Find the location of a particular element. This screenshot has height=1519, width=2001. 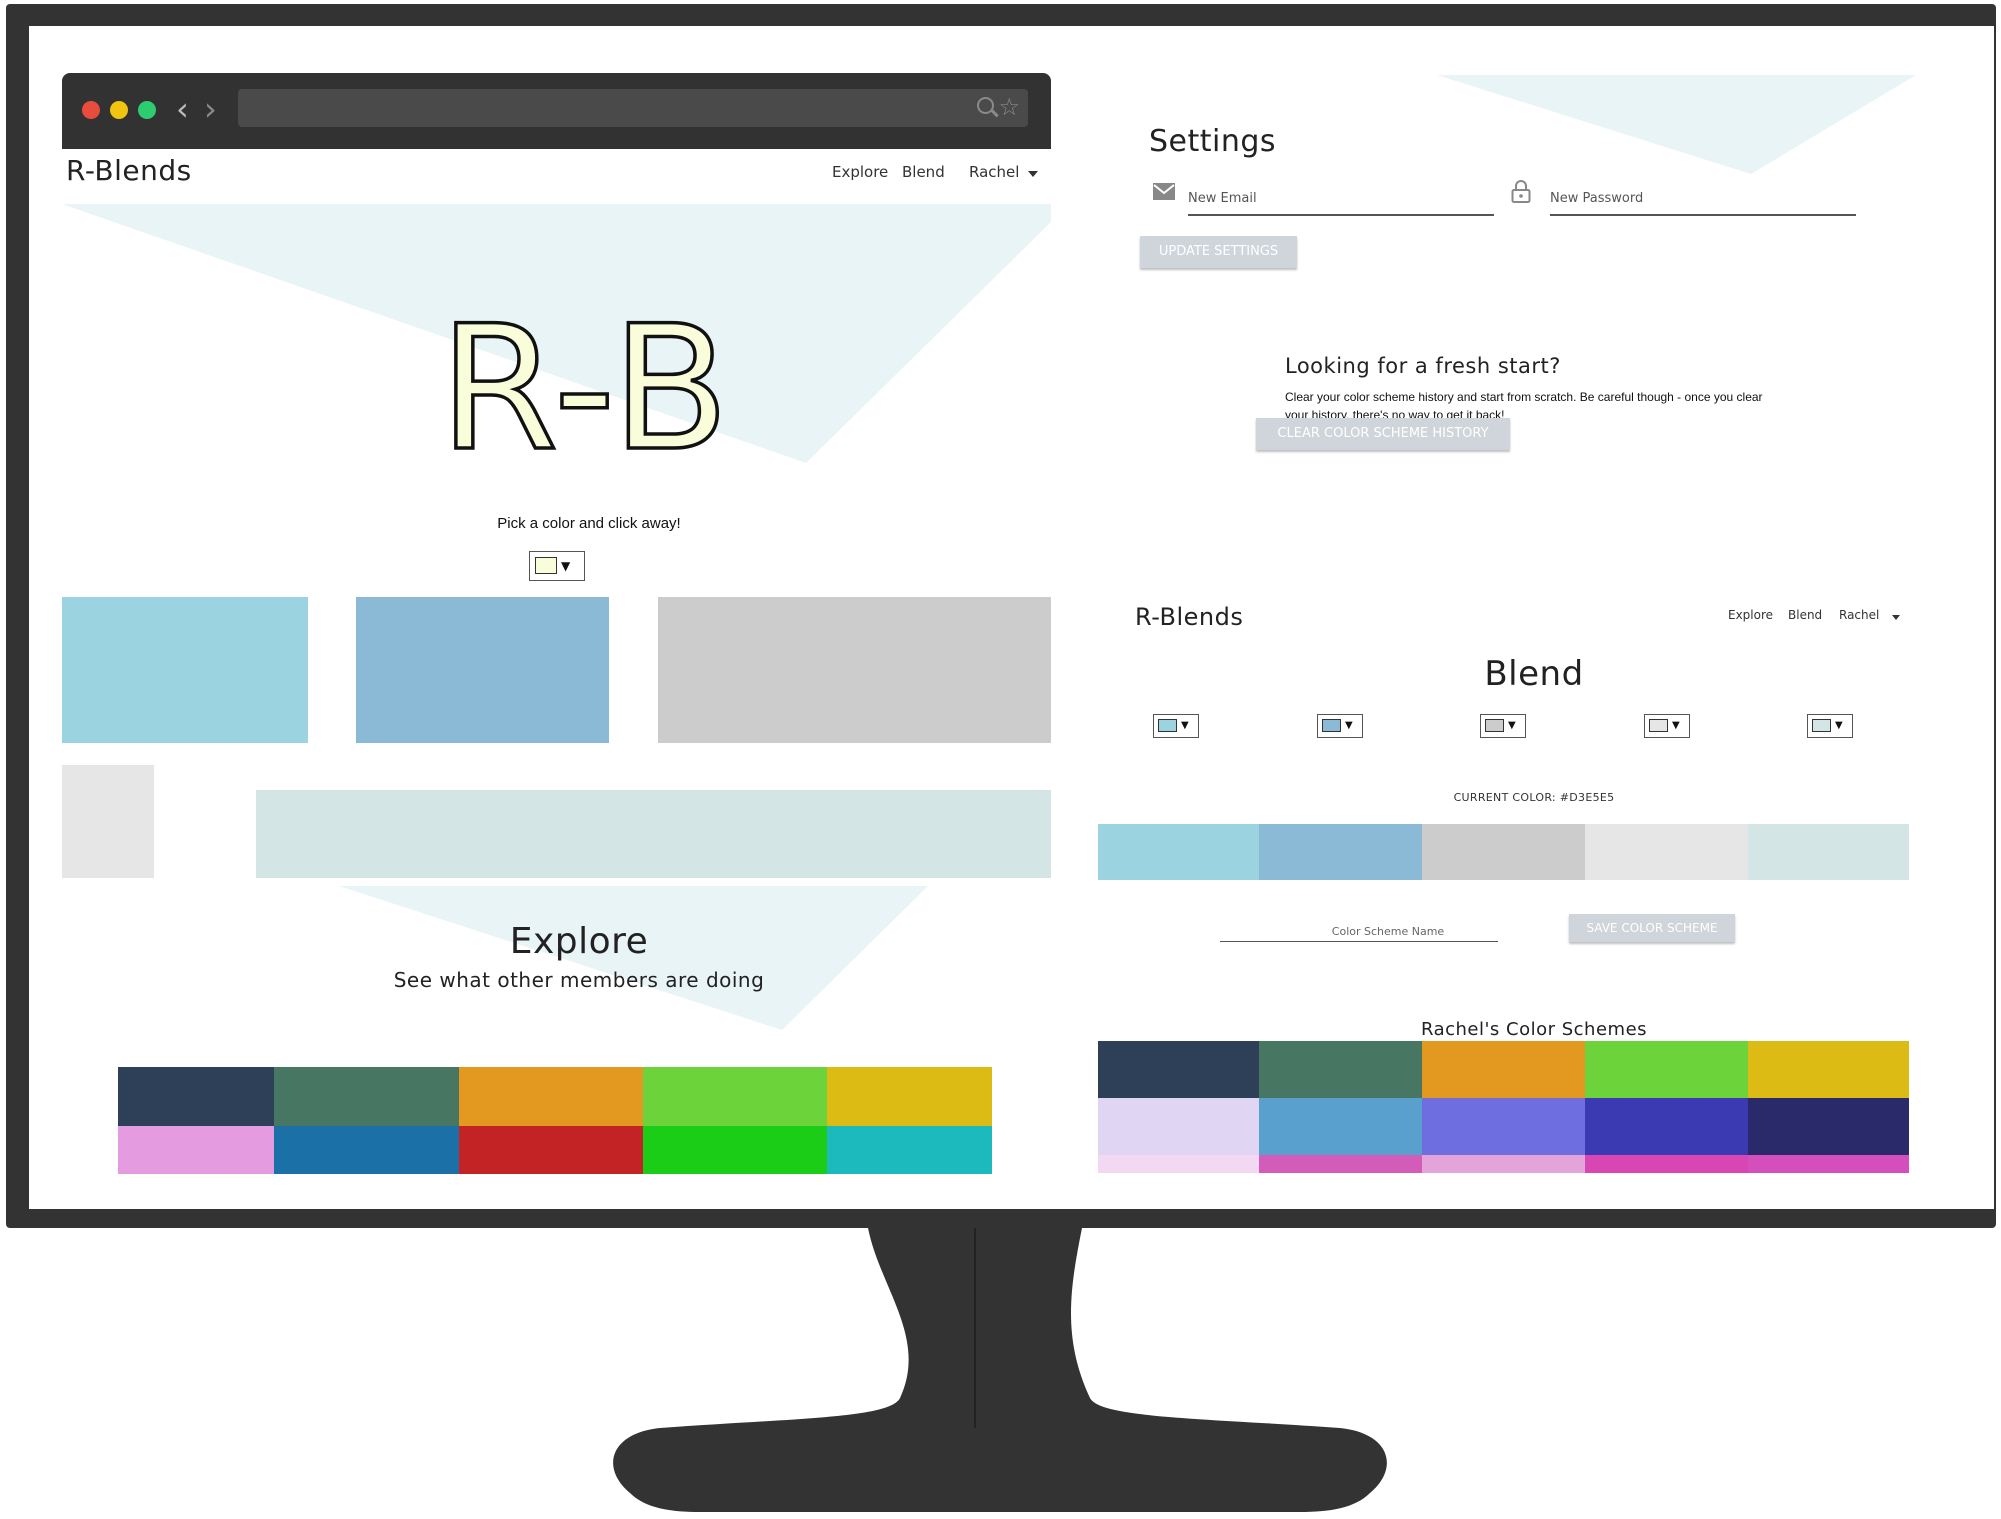

hero-monogram-text: R-B is located at coordinates (584, 388).